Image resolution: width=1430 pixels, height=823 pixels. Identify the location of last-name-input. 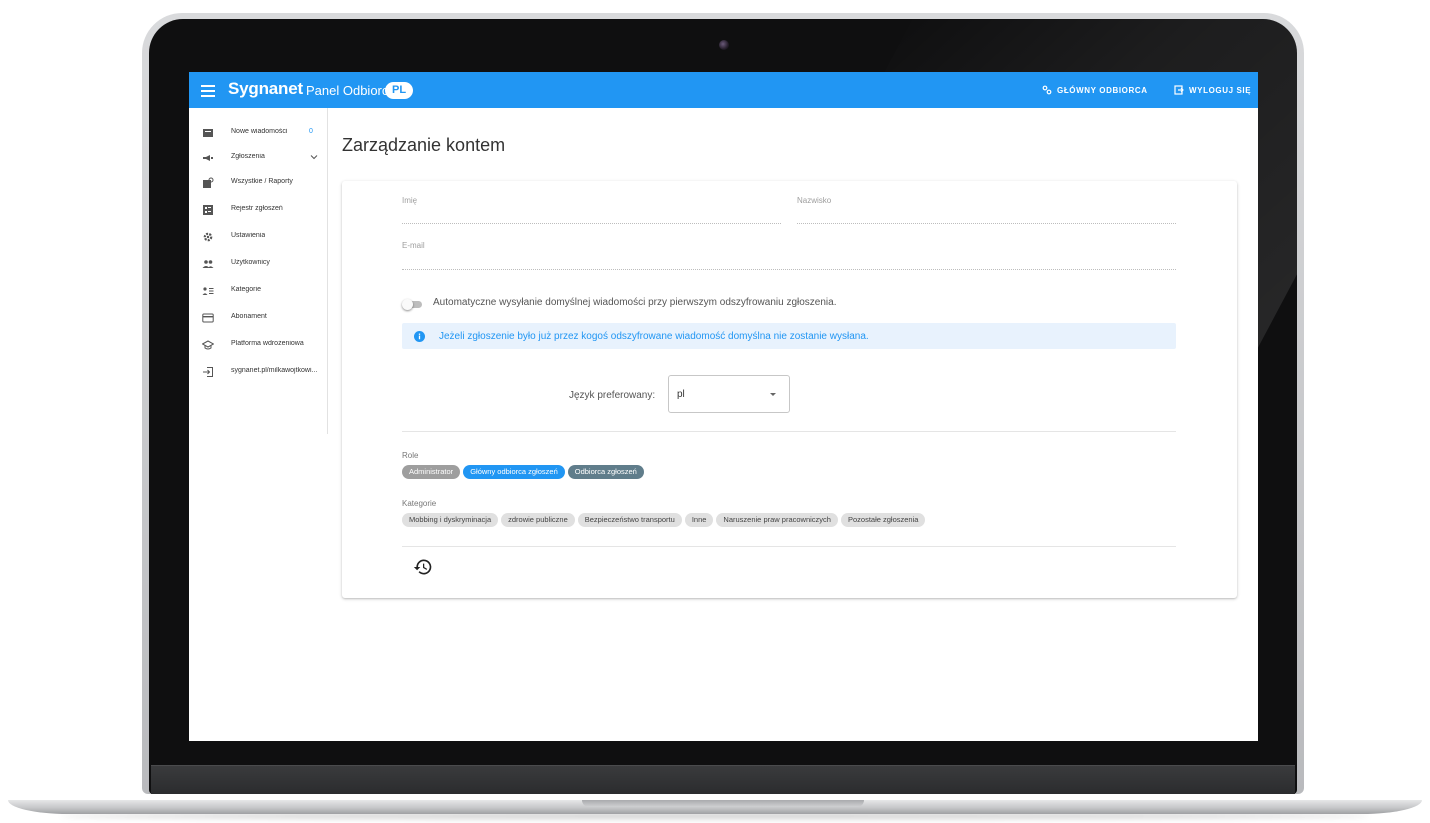
(986, 216).